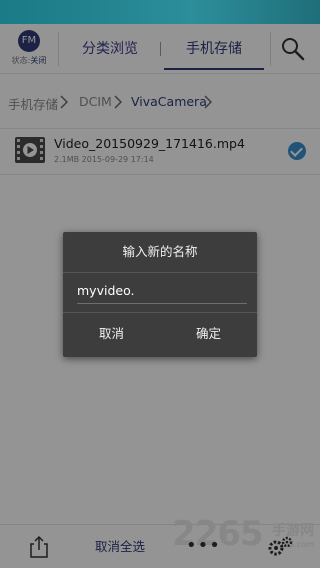 The width and height of the screenshot is (320, 568). I want to click on system-status-bar, so click(160, 12).